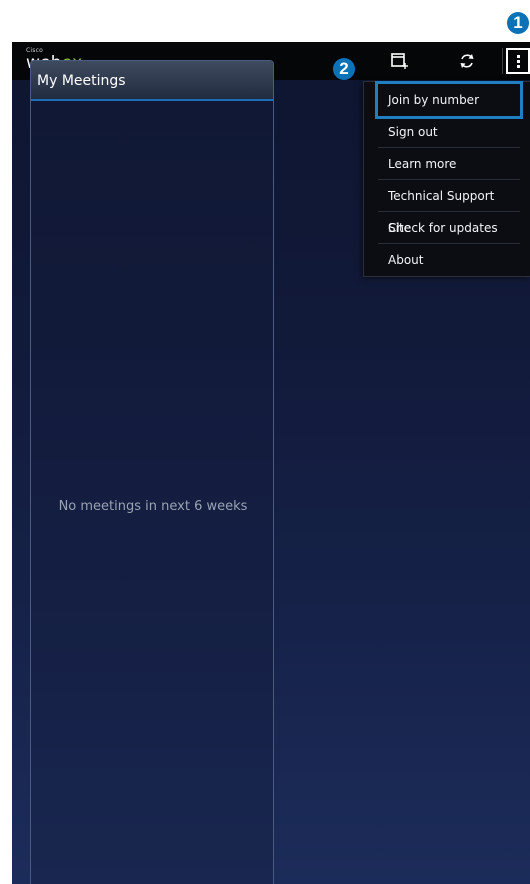  Describe the element at coordinates (502, 61) in the screenshot. I see `toolbar-divider` at that location.